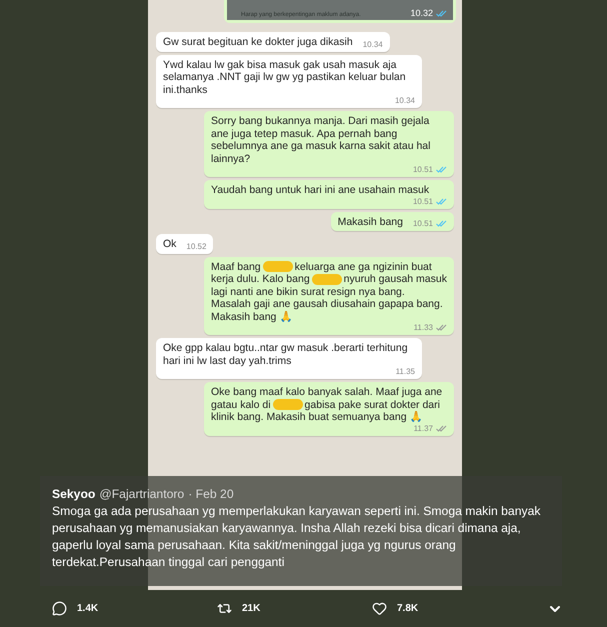  Describe the element at coordinates (423, 327) in the screenshot. I see `message-time: 11.33` at that location.